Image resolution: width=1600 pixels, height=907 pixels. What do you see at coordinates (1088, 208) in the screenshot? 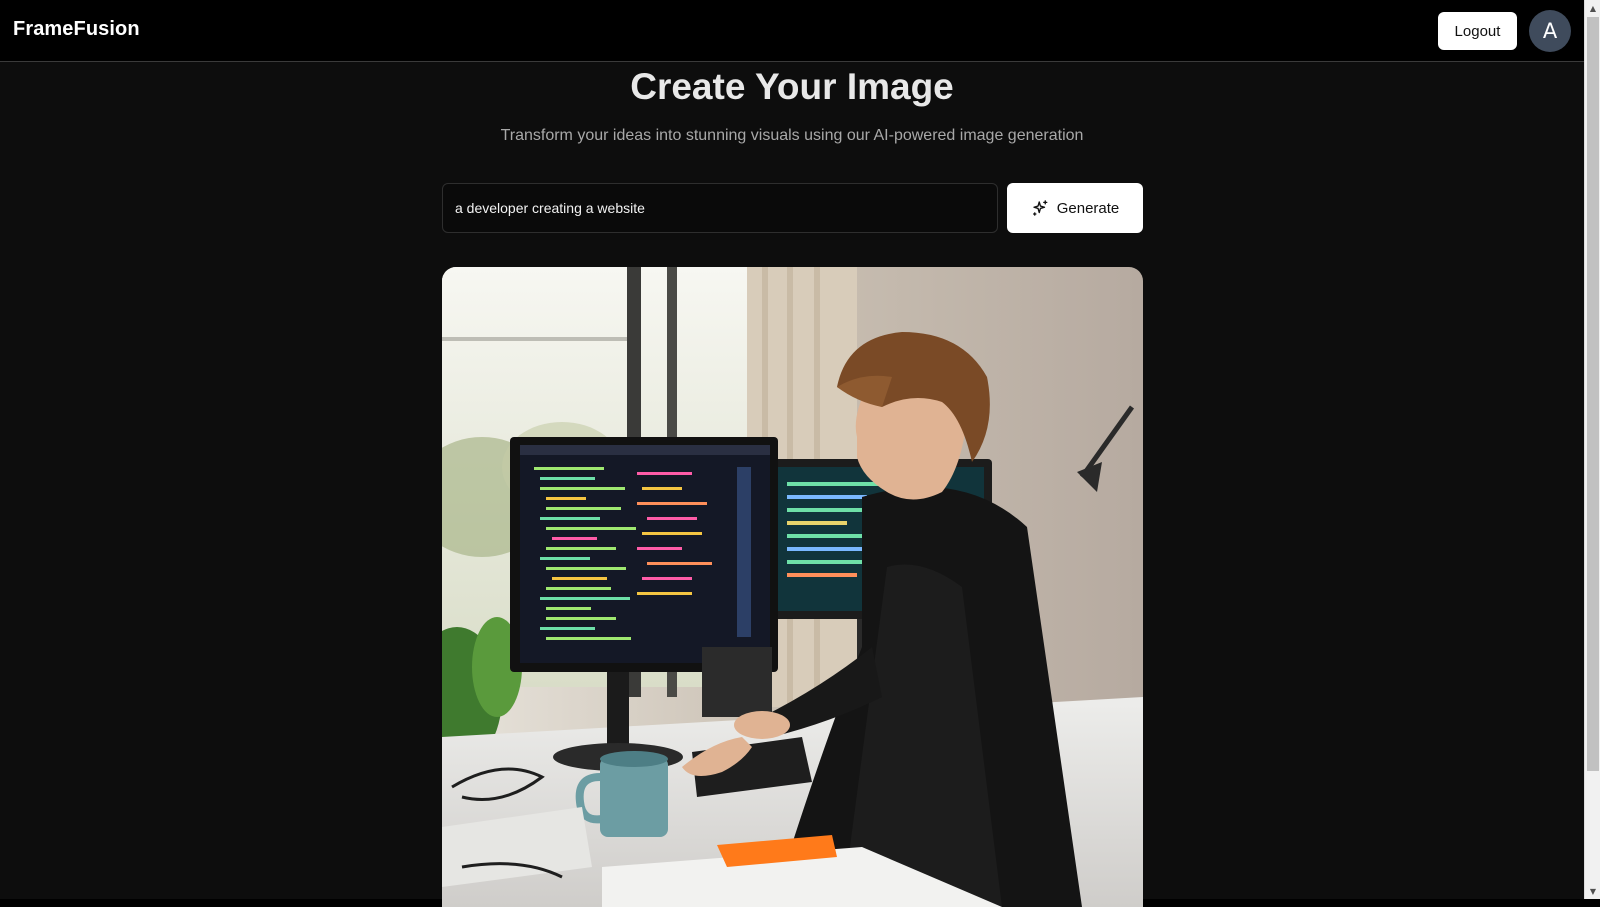
I see `generate-button-label: Generate` at bounding box center [1088, 208].